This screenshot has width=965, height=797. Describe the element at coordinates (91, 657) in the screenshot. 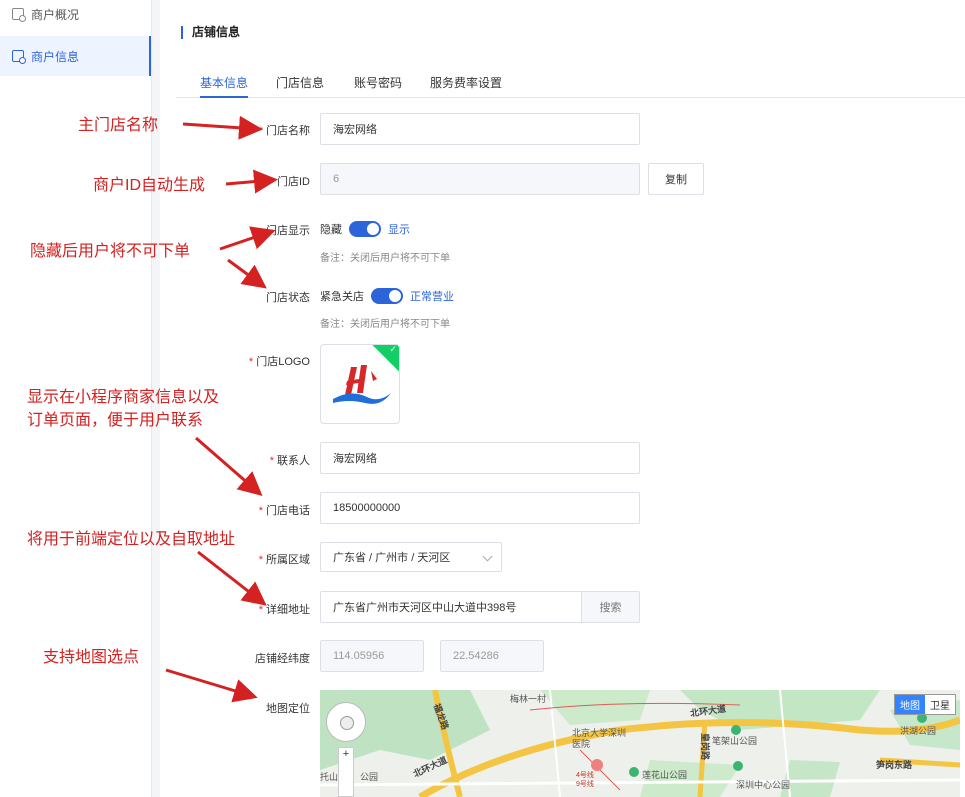

I see `annotation-map: 支持地图选点` at that location.